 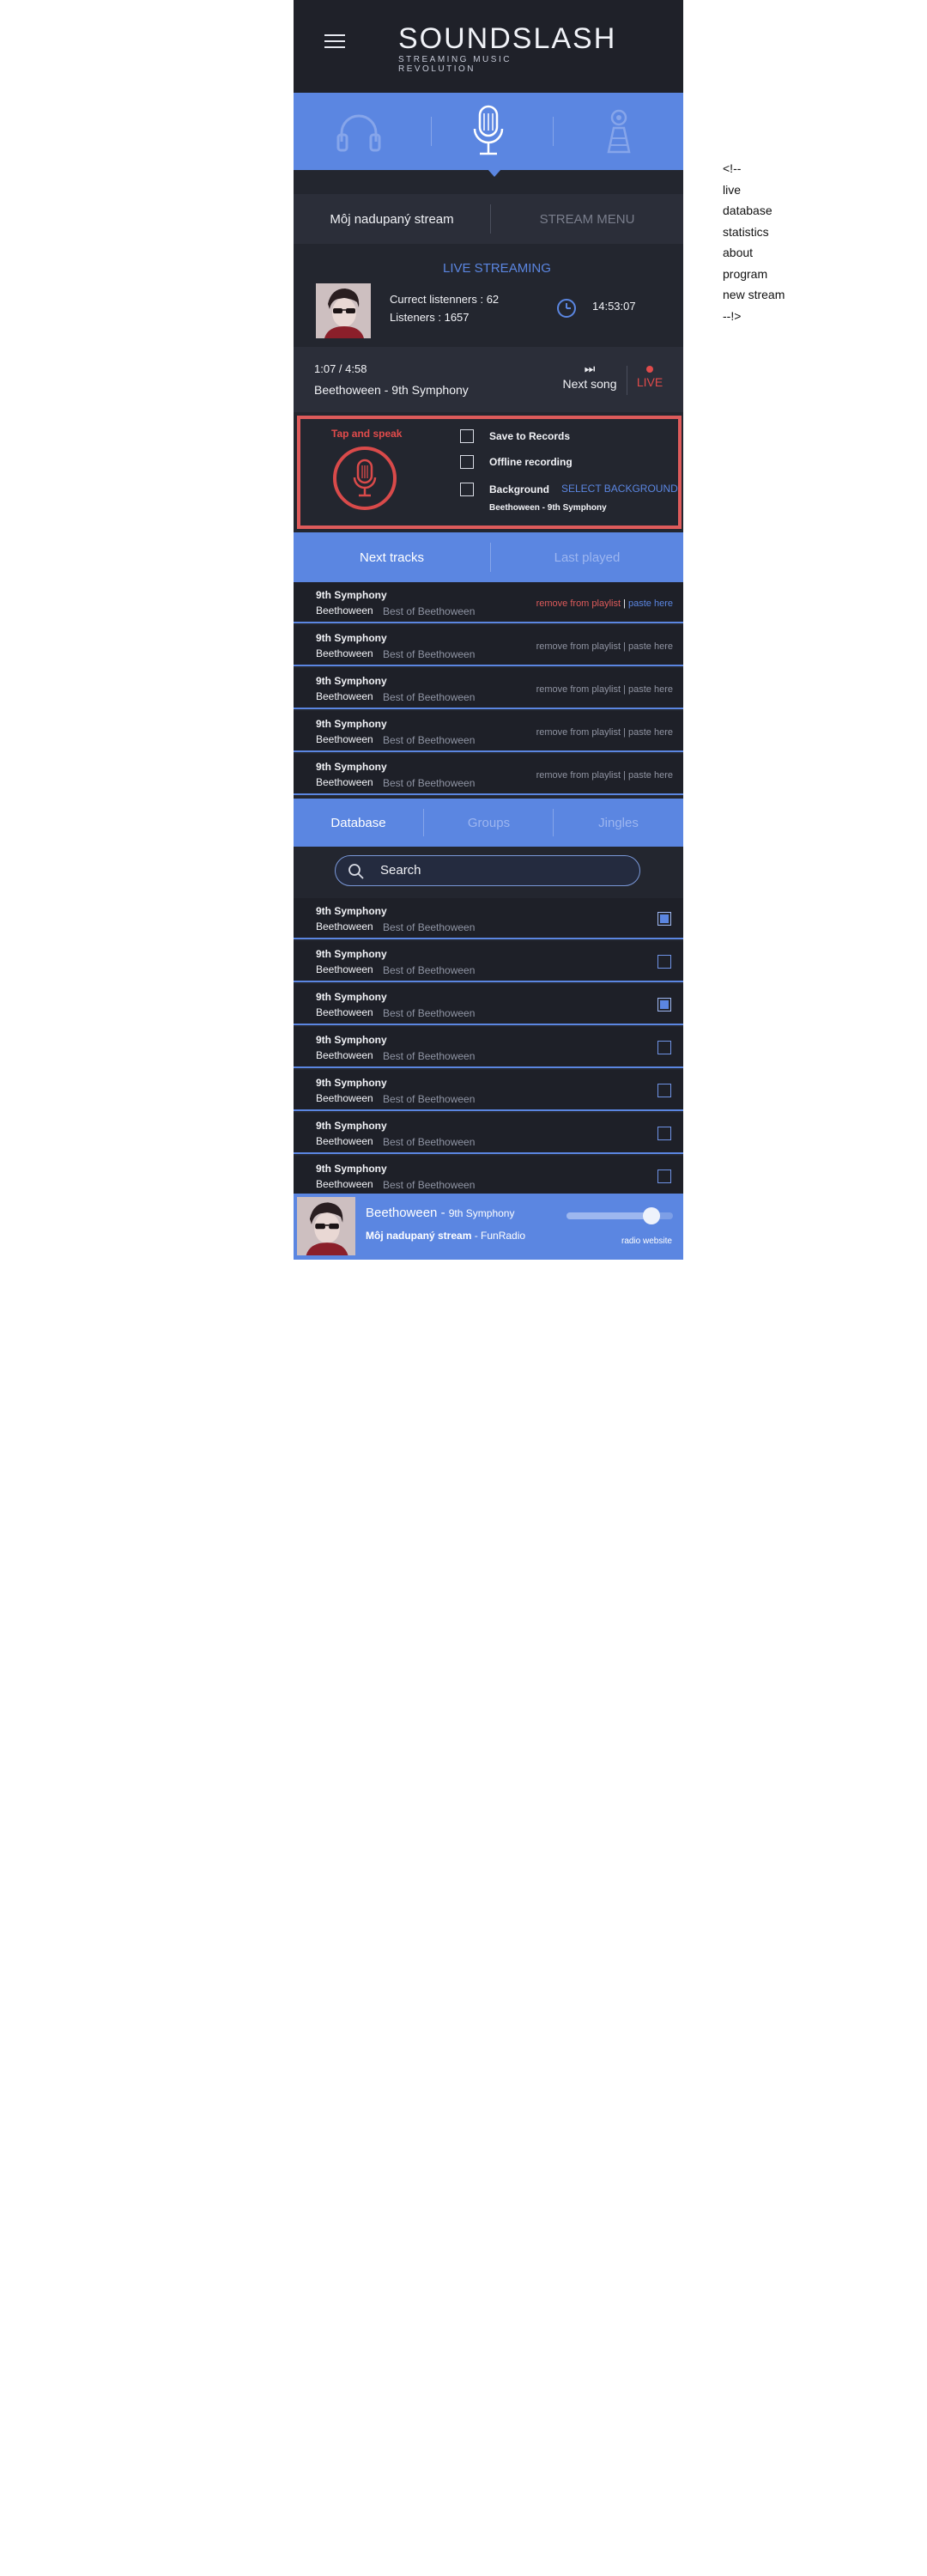 I want to click on tab-jingles: Jingles, so click(x=618, y=823).